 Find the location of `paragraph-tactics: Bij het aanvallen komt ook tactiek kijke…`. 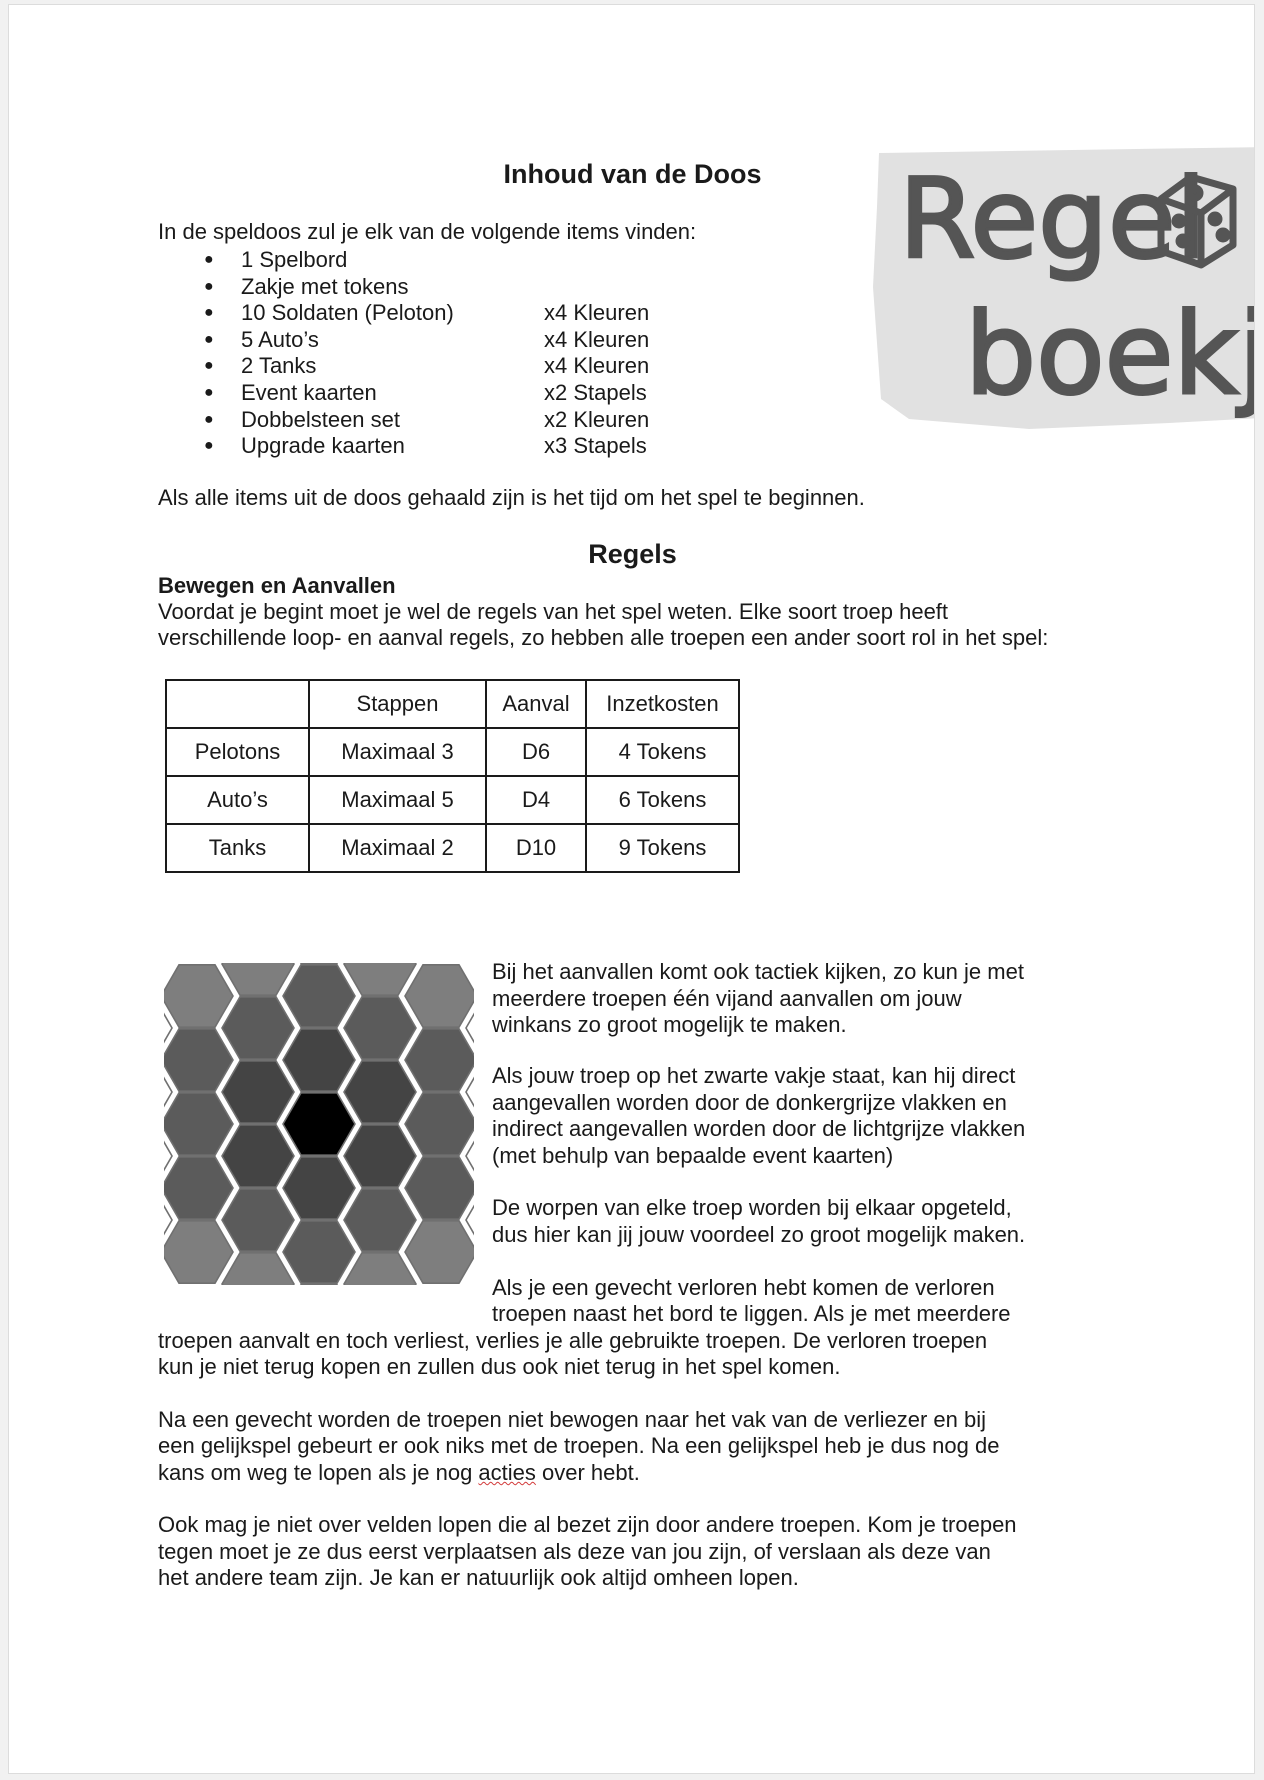

paragraph-tactics: Bij het aanvallen komt ook tactiek kijke… is located at coordinates (758, 999).